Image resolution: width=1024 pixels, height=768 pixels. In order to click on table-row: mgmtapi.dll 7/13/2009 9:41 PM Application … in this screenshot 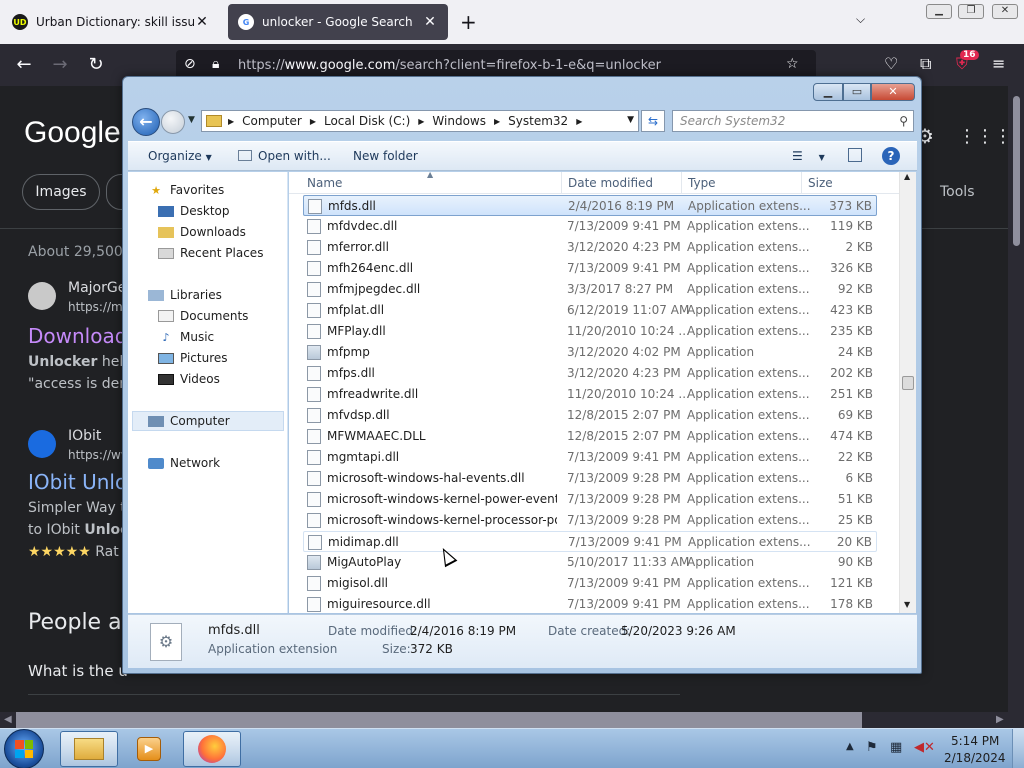, I will do `click(590, 457)`.